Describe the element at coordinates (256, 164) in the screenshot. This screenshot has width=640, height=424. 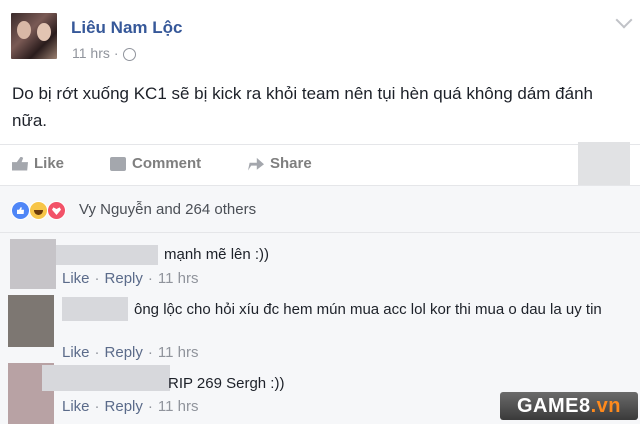
I see `share-icon` at that location.